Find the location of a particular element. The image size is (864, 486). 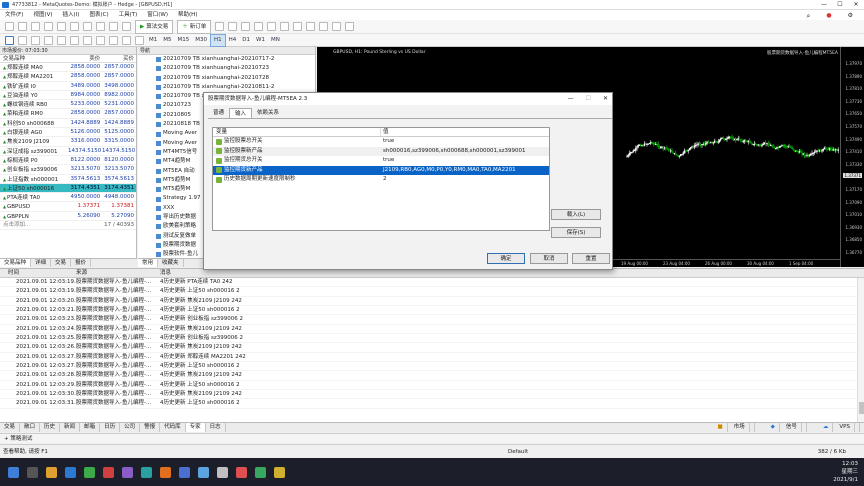

market-row: ▲科创50 sh000688 1424.8889 1424.8889 is located at coordinates (68, 124).